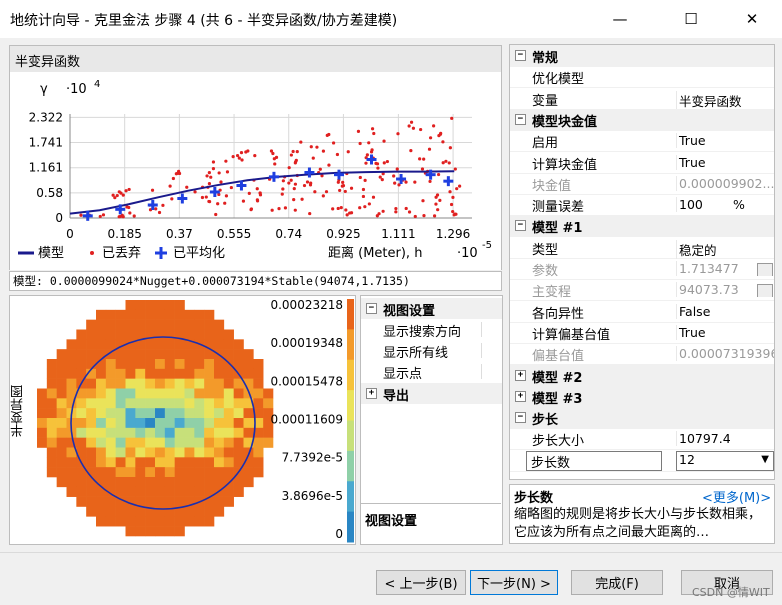 The height and width of the screenshot is (605, 782). I want to click on property-row: 计算块金值 True, so click(642, 163).